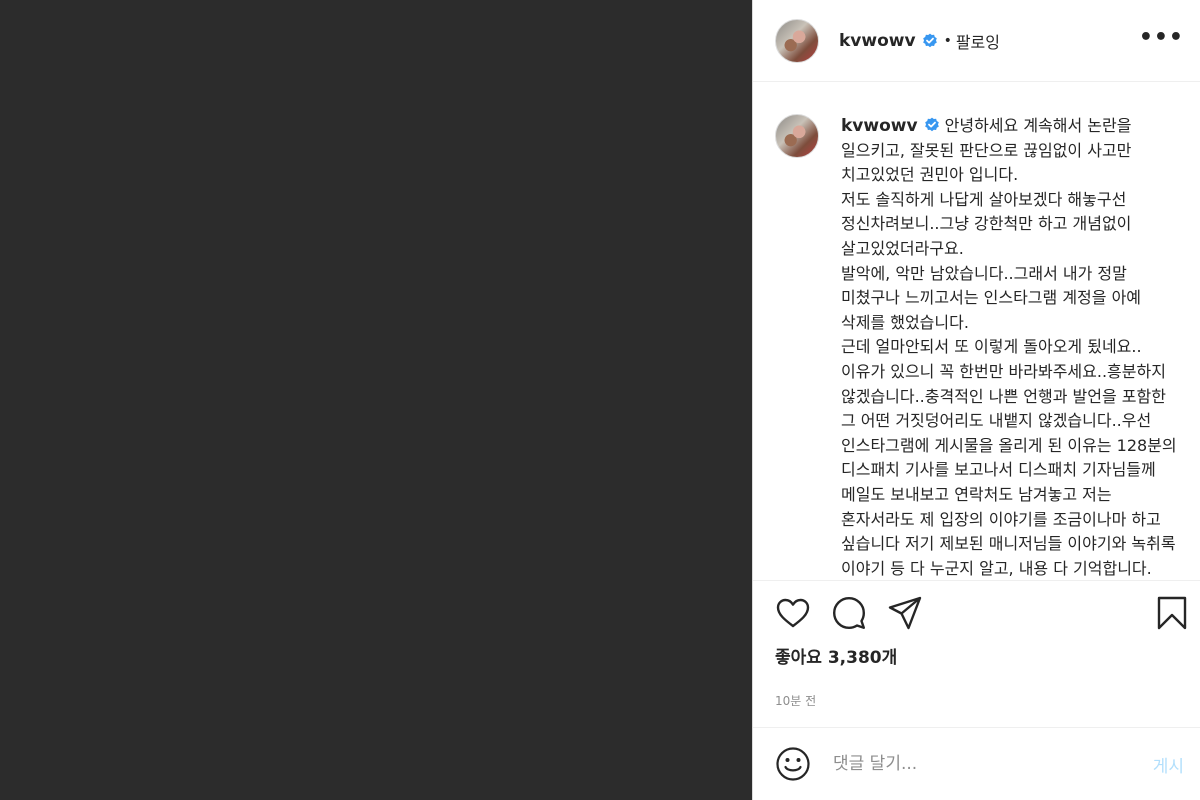 The height and width of the screenshot is (800, 1200). I want to click on post-header: kvwowv • 팔로잉 •••, so click(976, 41).